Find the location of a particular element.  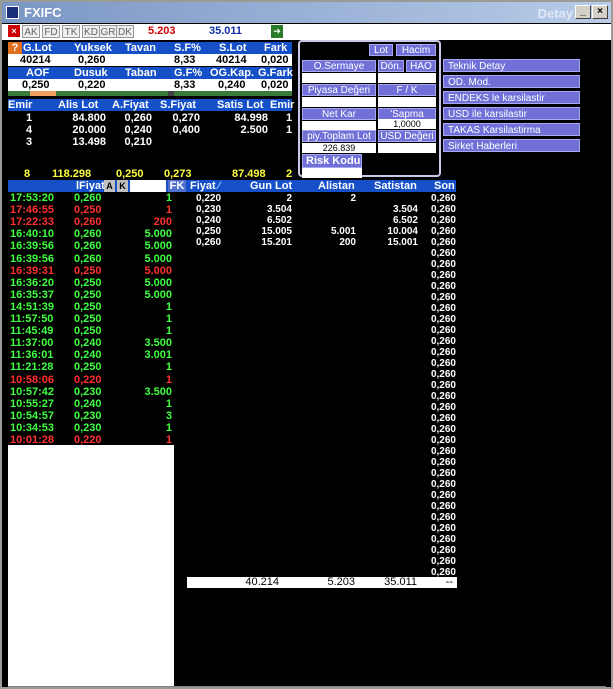

close-icon: × is located at coordinates (600, 12).